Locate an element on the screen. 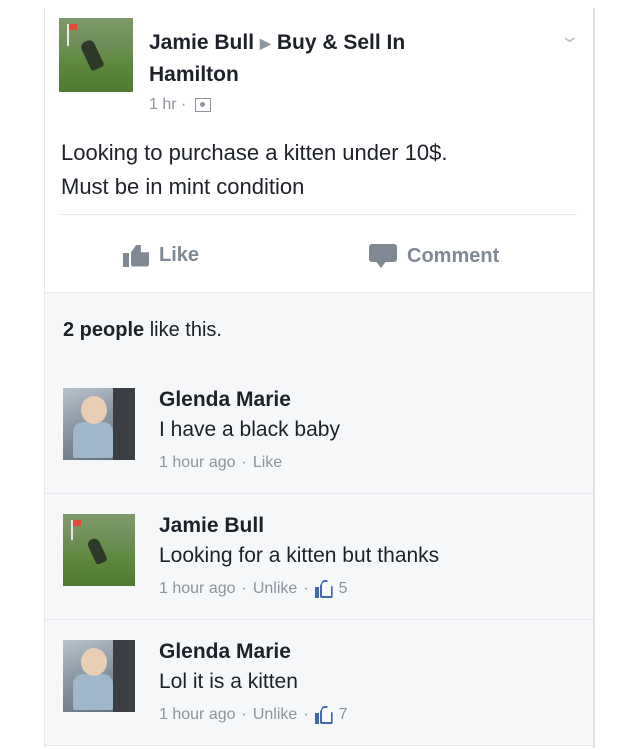 The width and height of the screenshot is (638, 750). comment-text: Lol it is a kitten is located at coordinates (228, 681).